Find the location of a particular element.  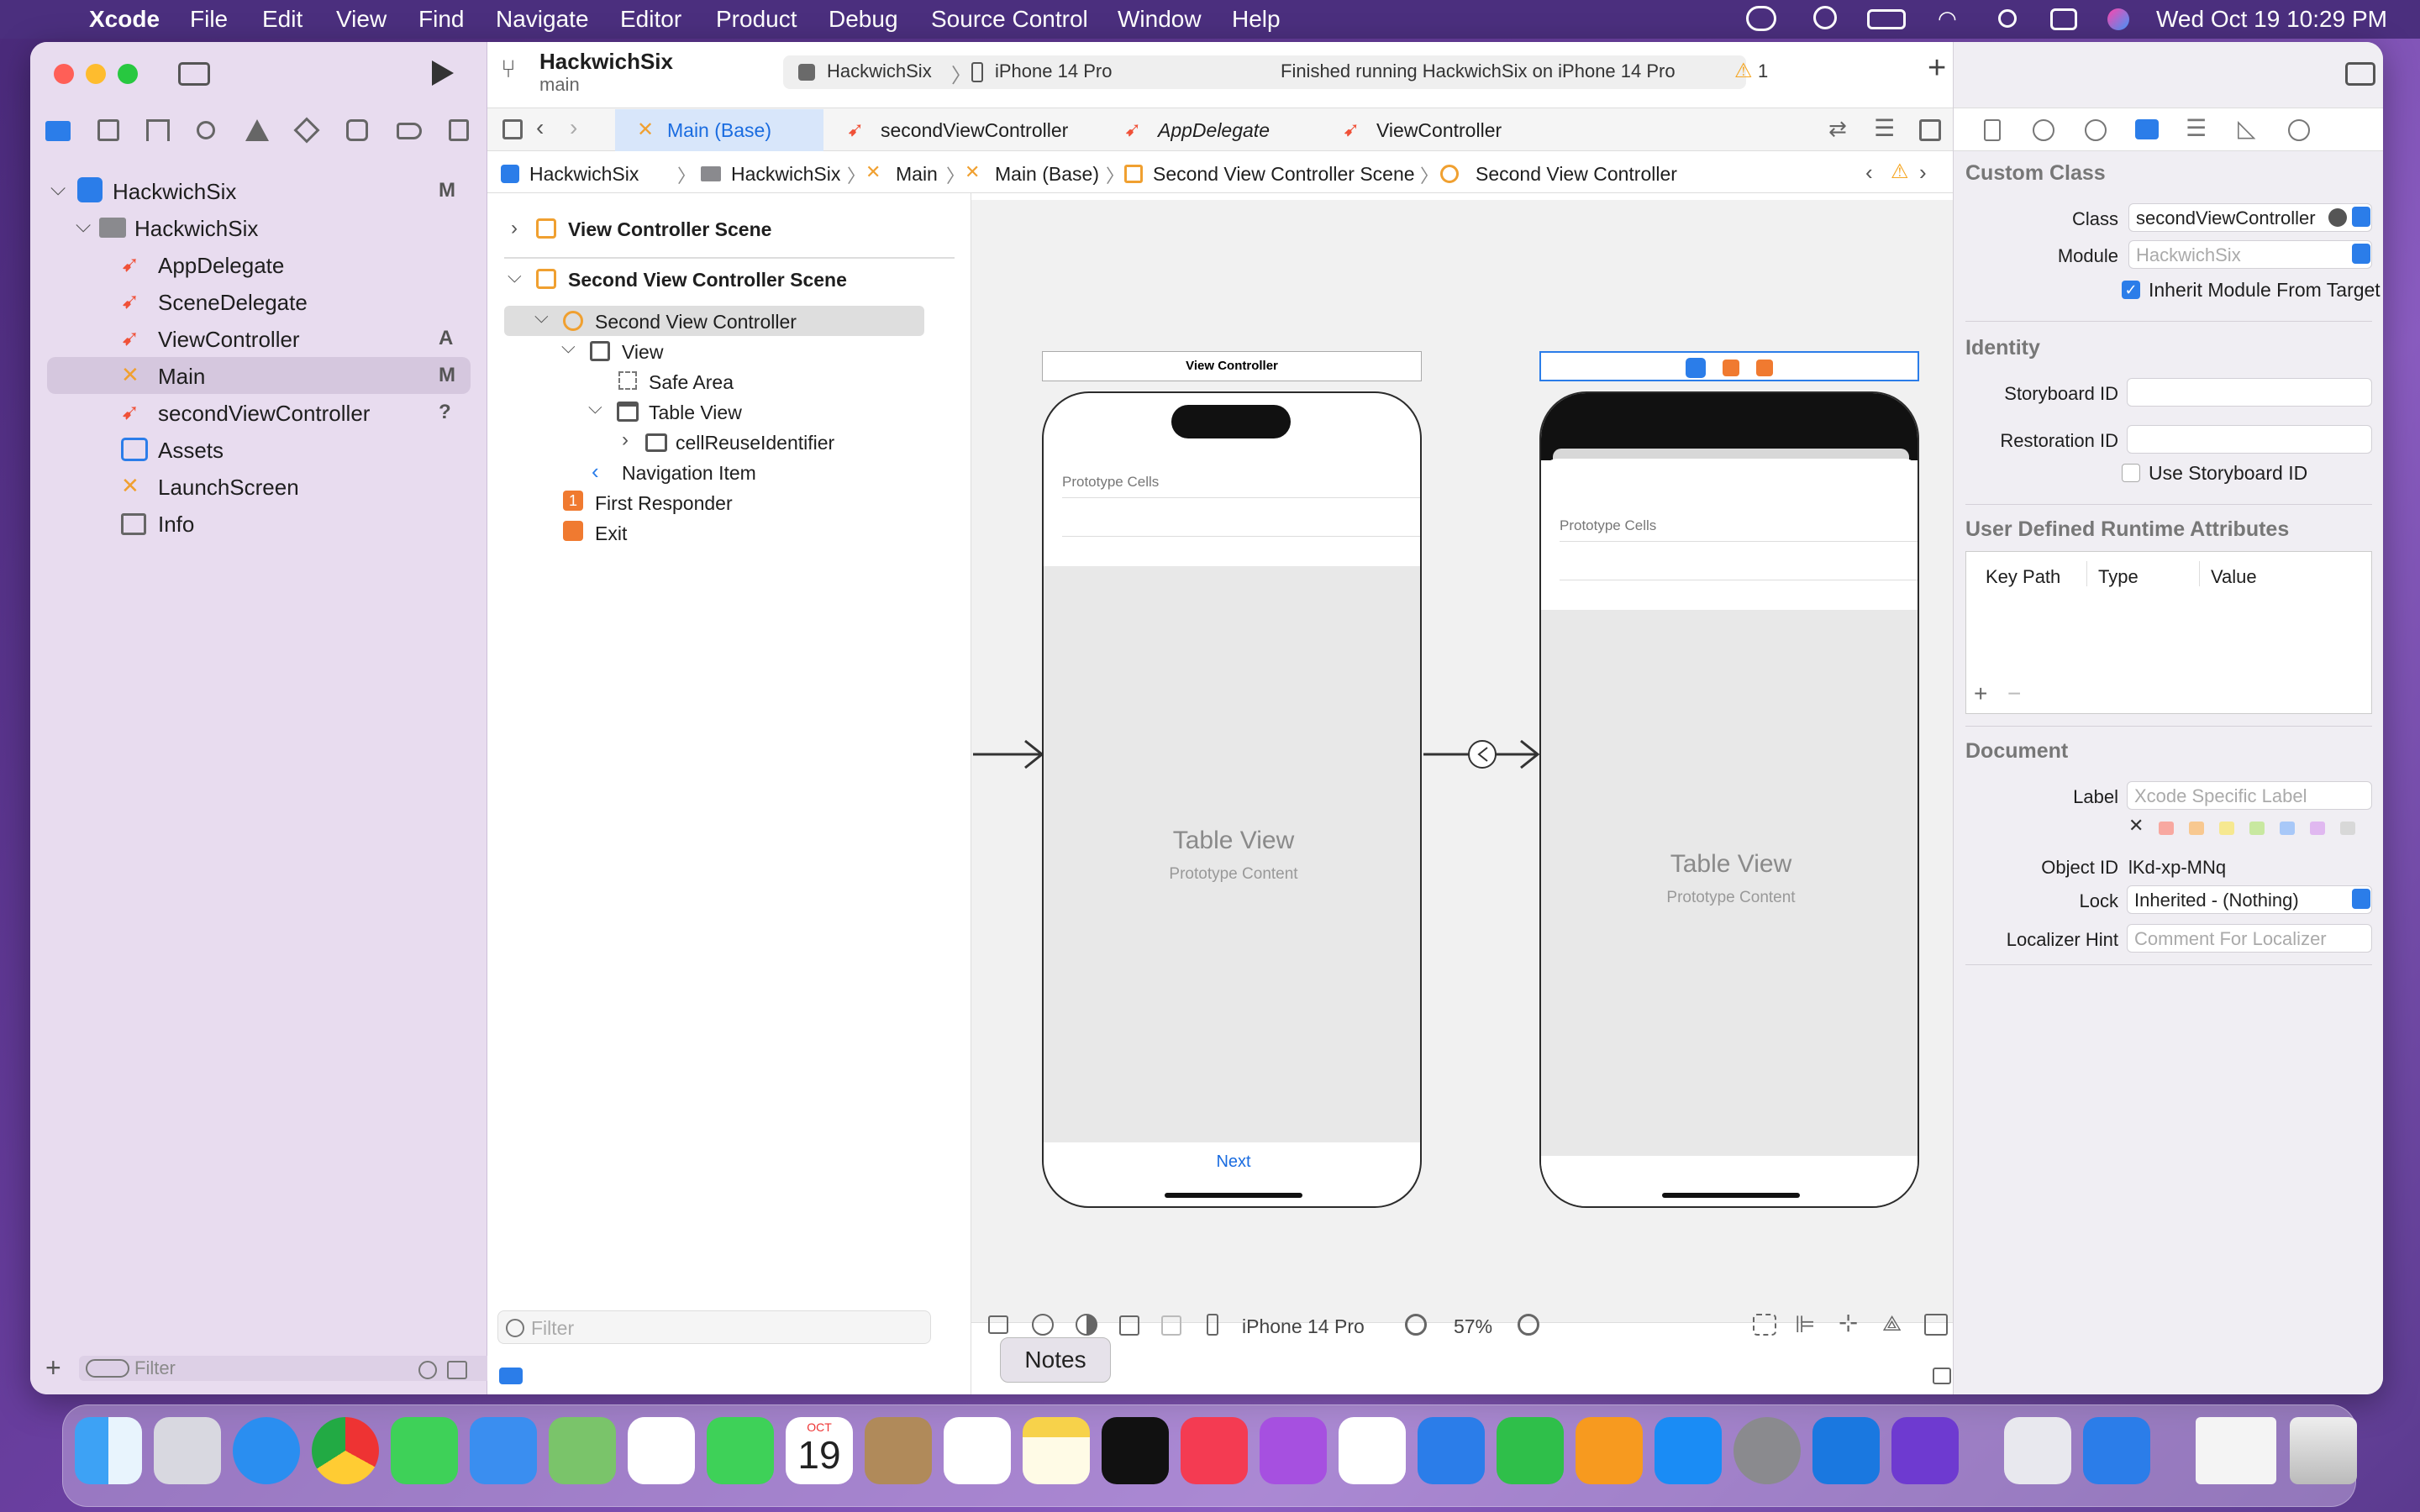

filter-options-icon is located at coordinates (107, 1368).